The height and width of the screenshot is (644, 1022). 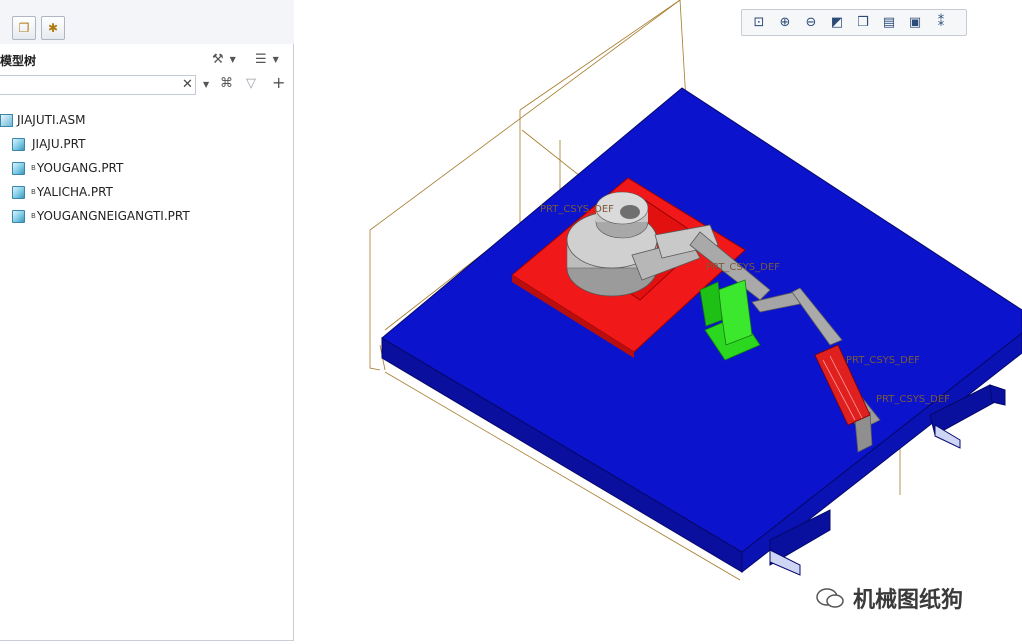 I want to click on tab-folder-browser: ❐, so click(x=24, y=28).